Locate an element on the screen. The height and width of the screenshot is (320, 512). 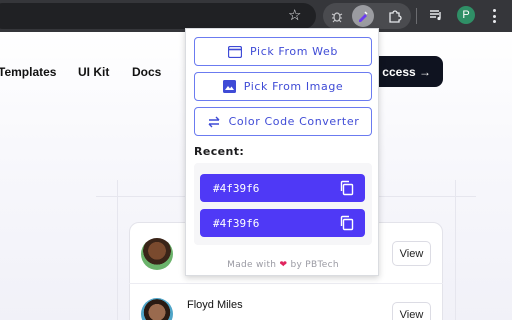
footer-credit: by PBTech is located at coordinates (314, 265).